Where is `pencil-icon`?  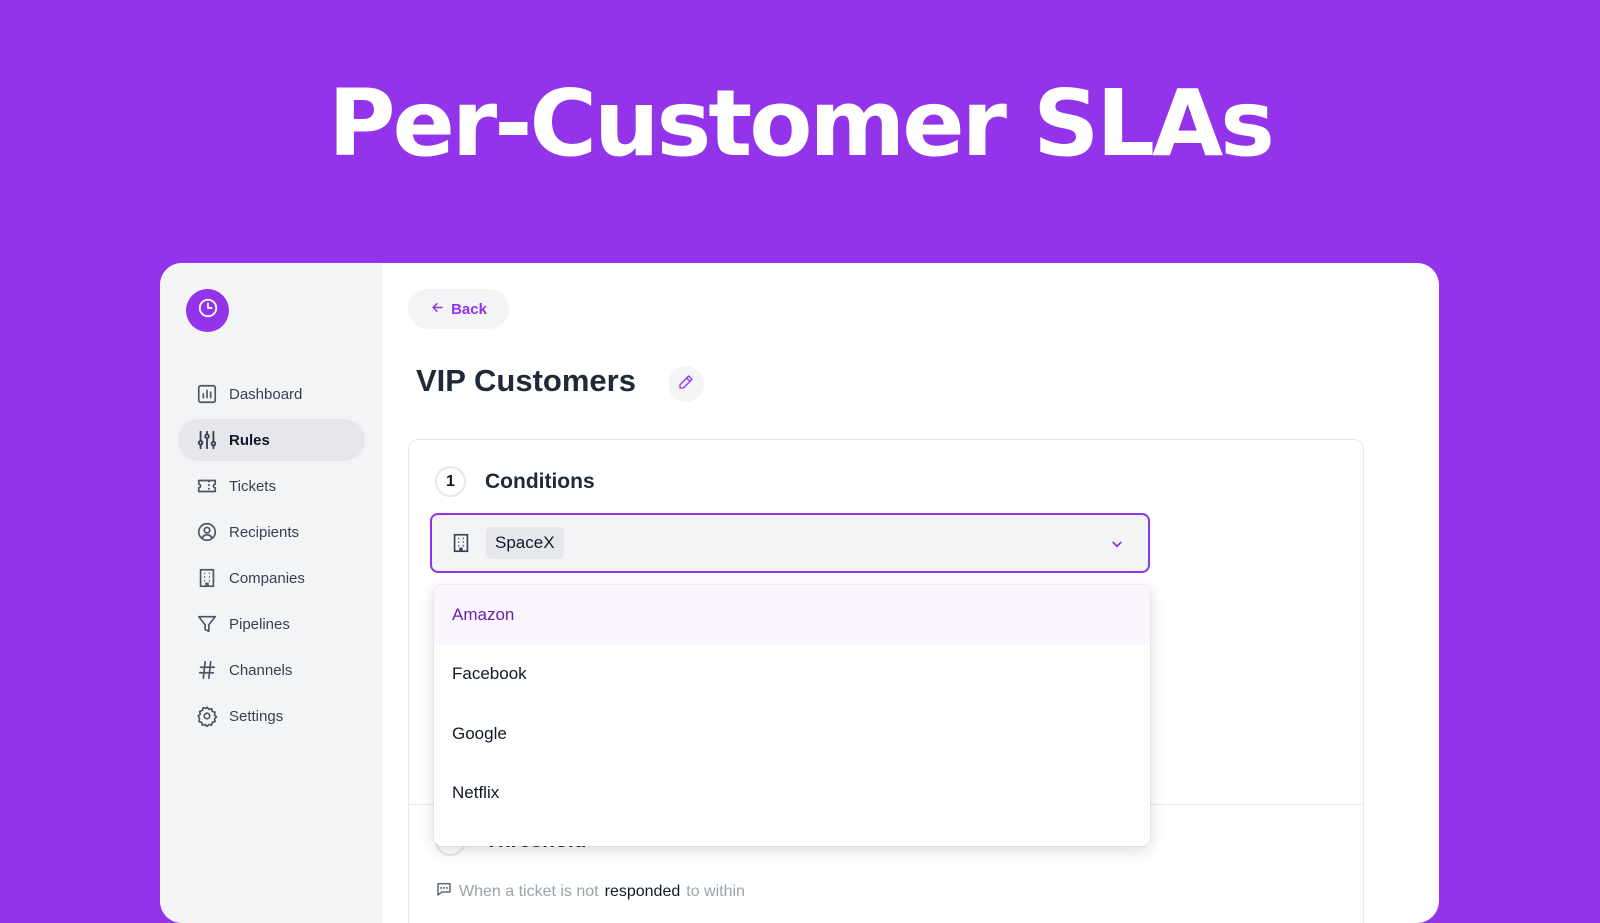
pencil-icon is located at coordinates (686, 384).